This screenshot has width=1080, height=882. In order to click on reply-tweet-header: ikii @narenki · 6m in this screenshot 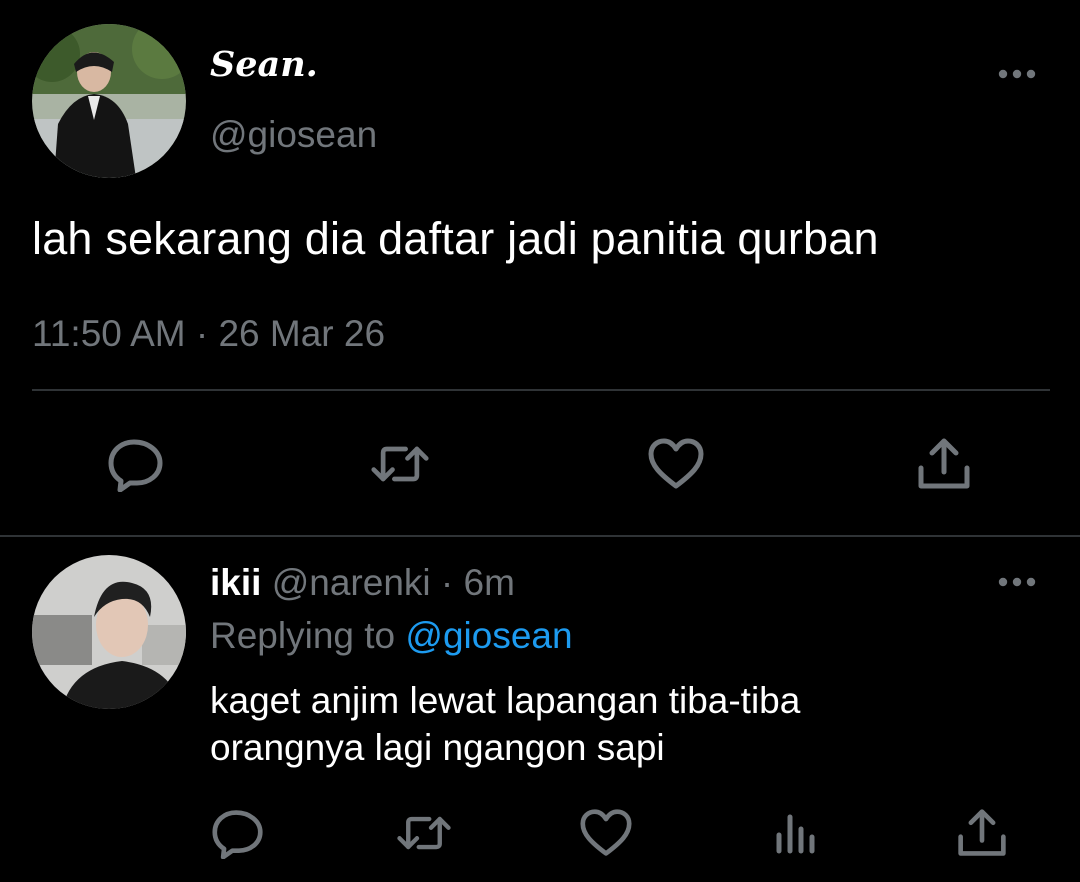, I will do `click(362, 583)`.